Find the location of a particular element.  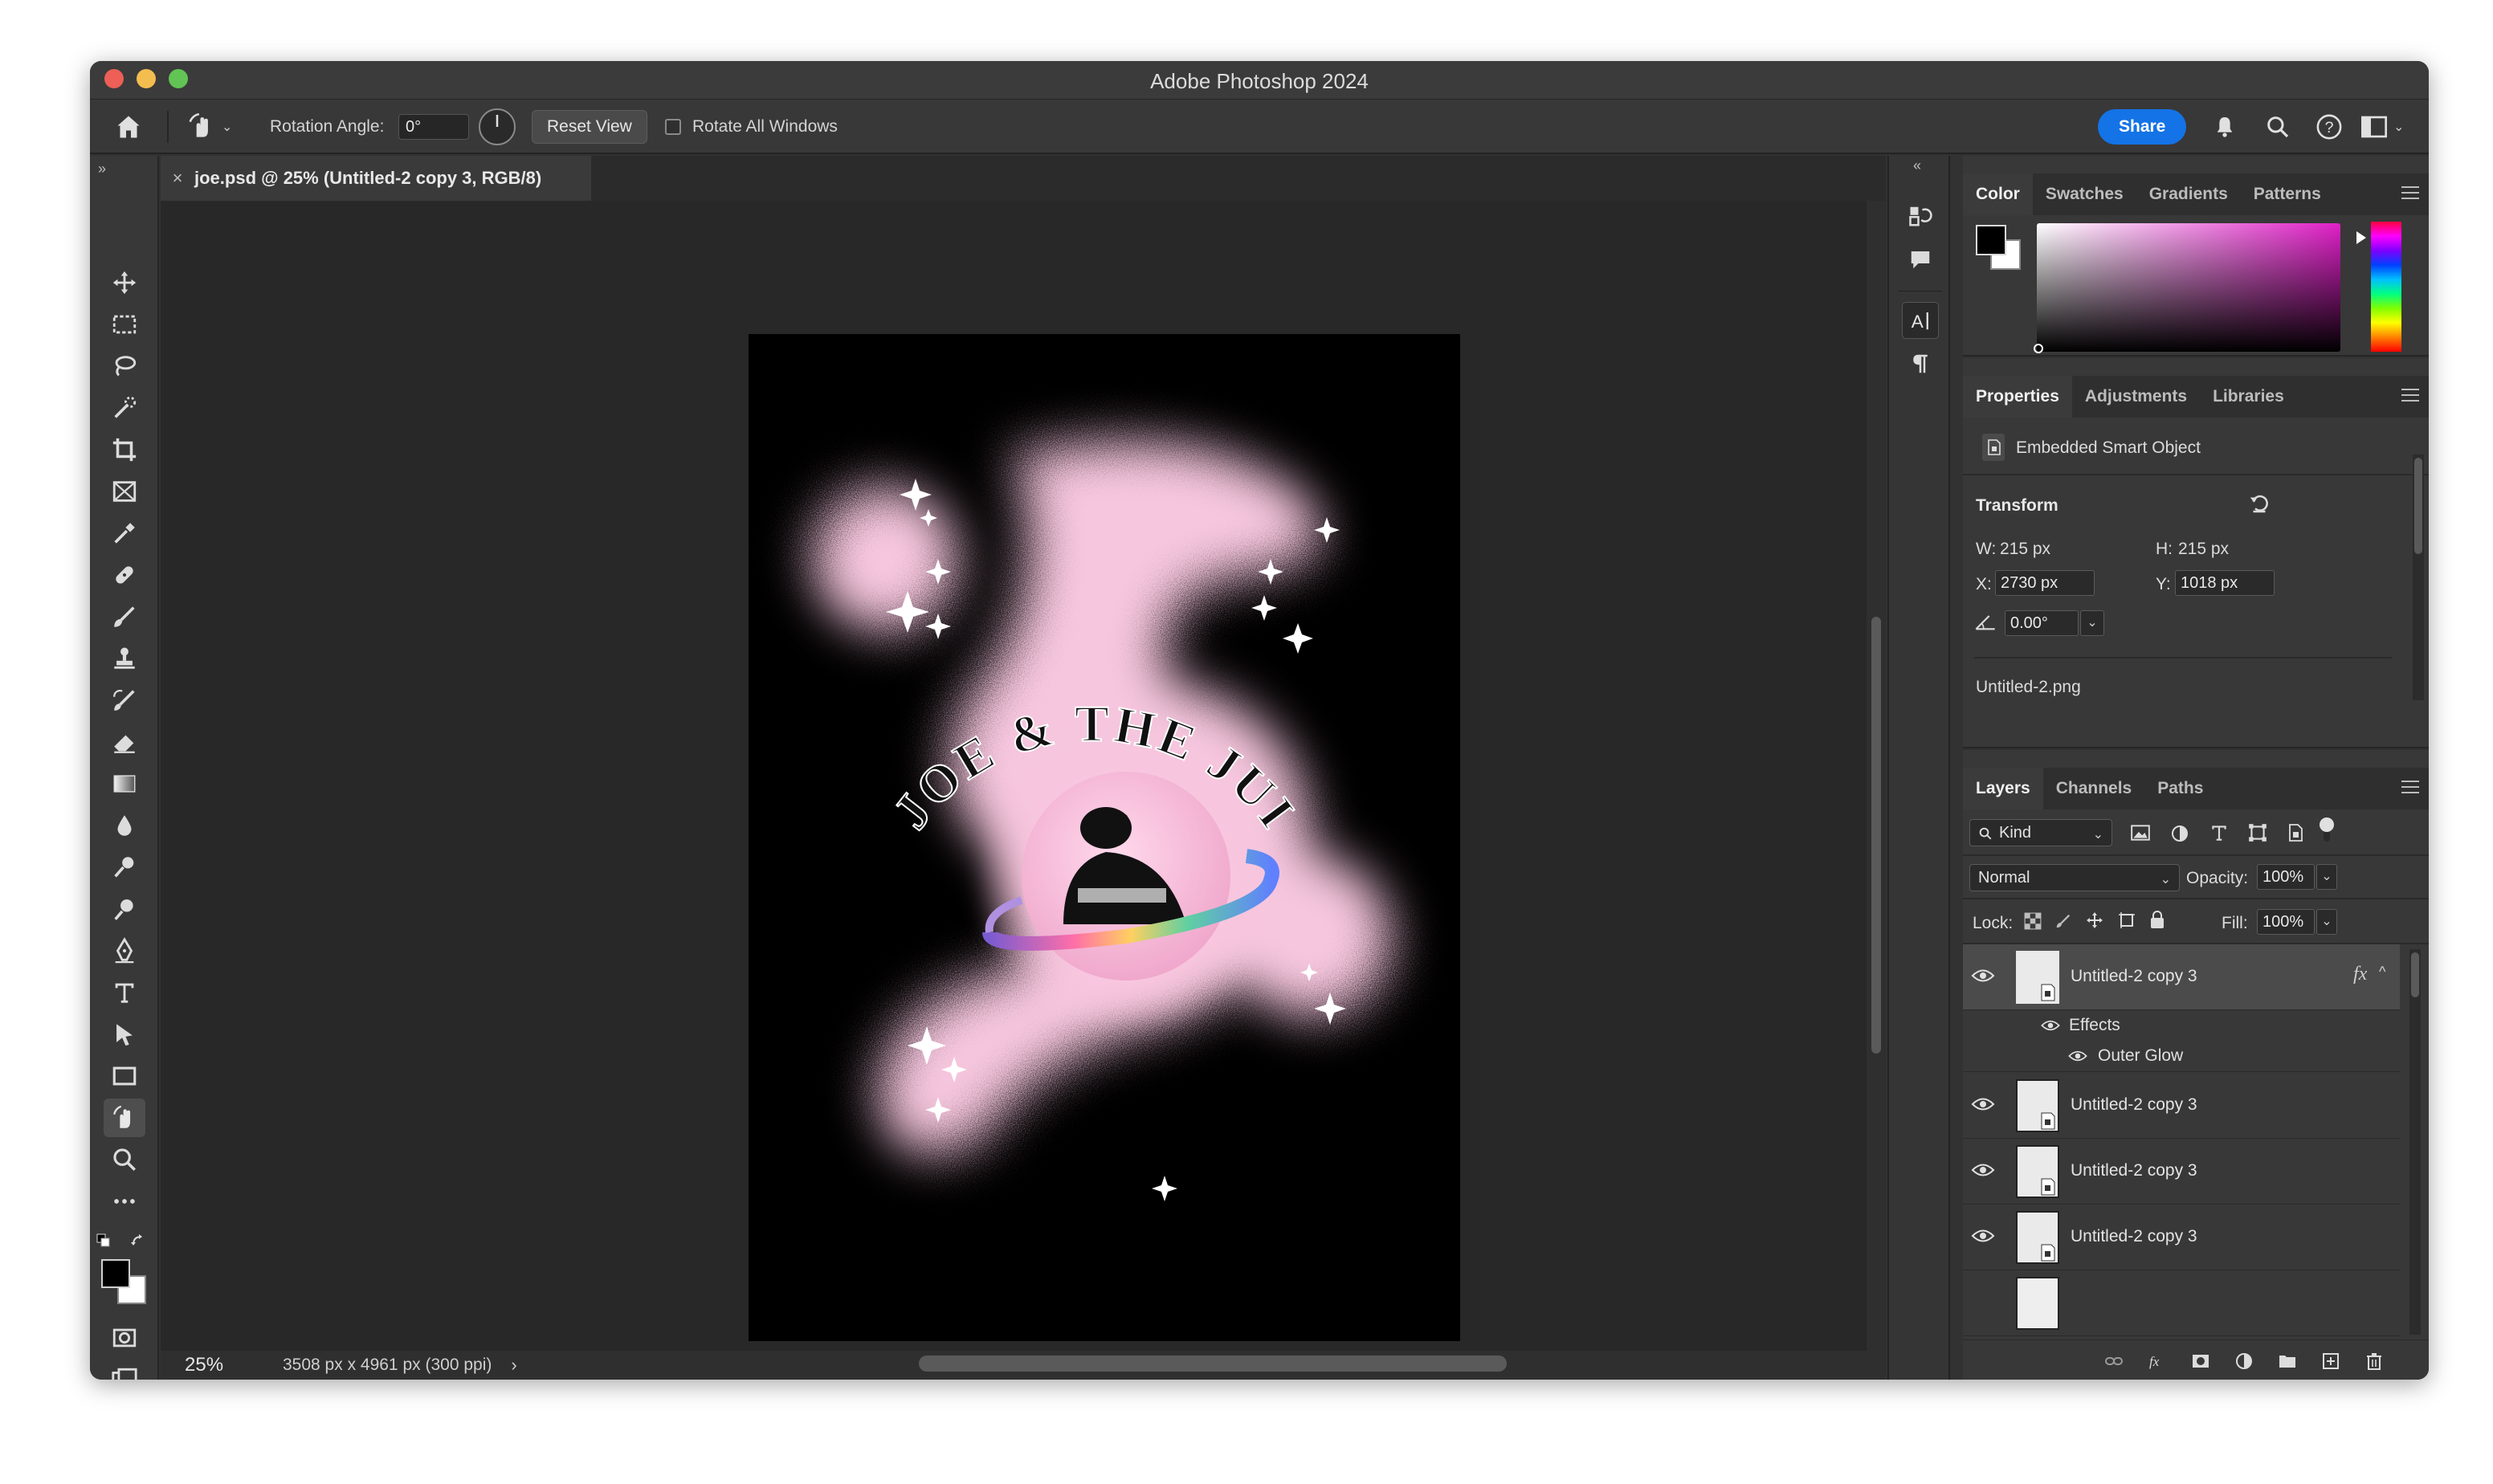

filter-smart-objects-button is located at coordinates (2296, 834).